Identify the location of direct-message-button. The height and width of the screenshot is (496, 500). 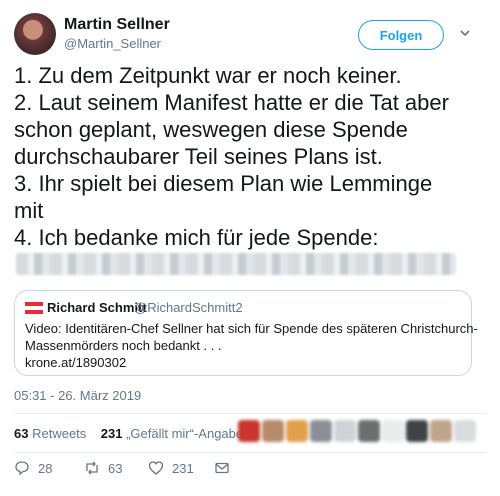
(226, 468).